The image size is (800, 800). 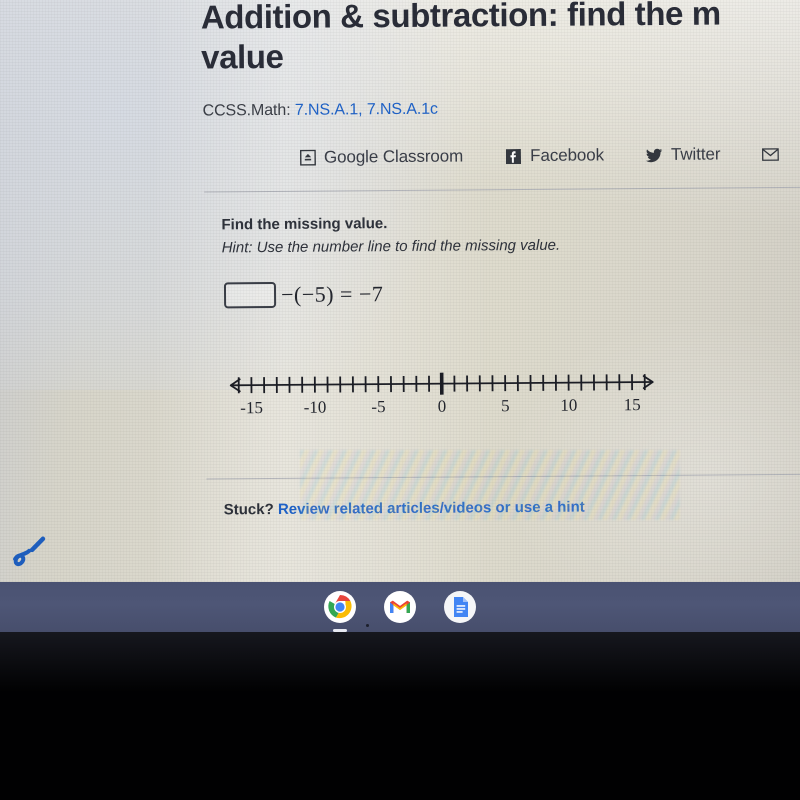 What do you see at coordinates (29, 551) in the screenshot?
I see `stylus-squiggle-annotation` at bounding box center [29, 551].